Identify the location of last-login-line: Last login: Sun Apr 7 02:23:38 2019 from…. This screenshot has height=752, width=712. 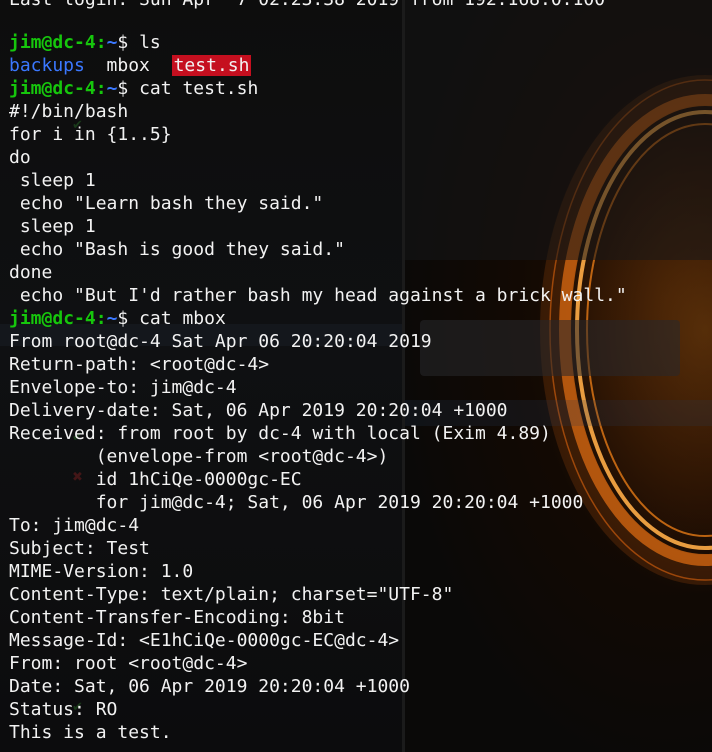
(307, 5).